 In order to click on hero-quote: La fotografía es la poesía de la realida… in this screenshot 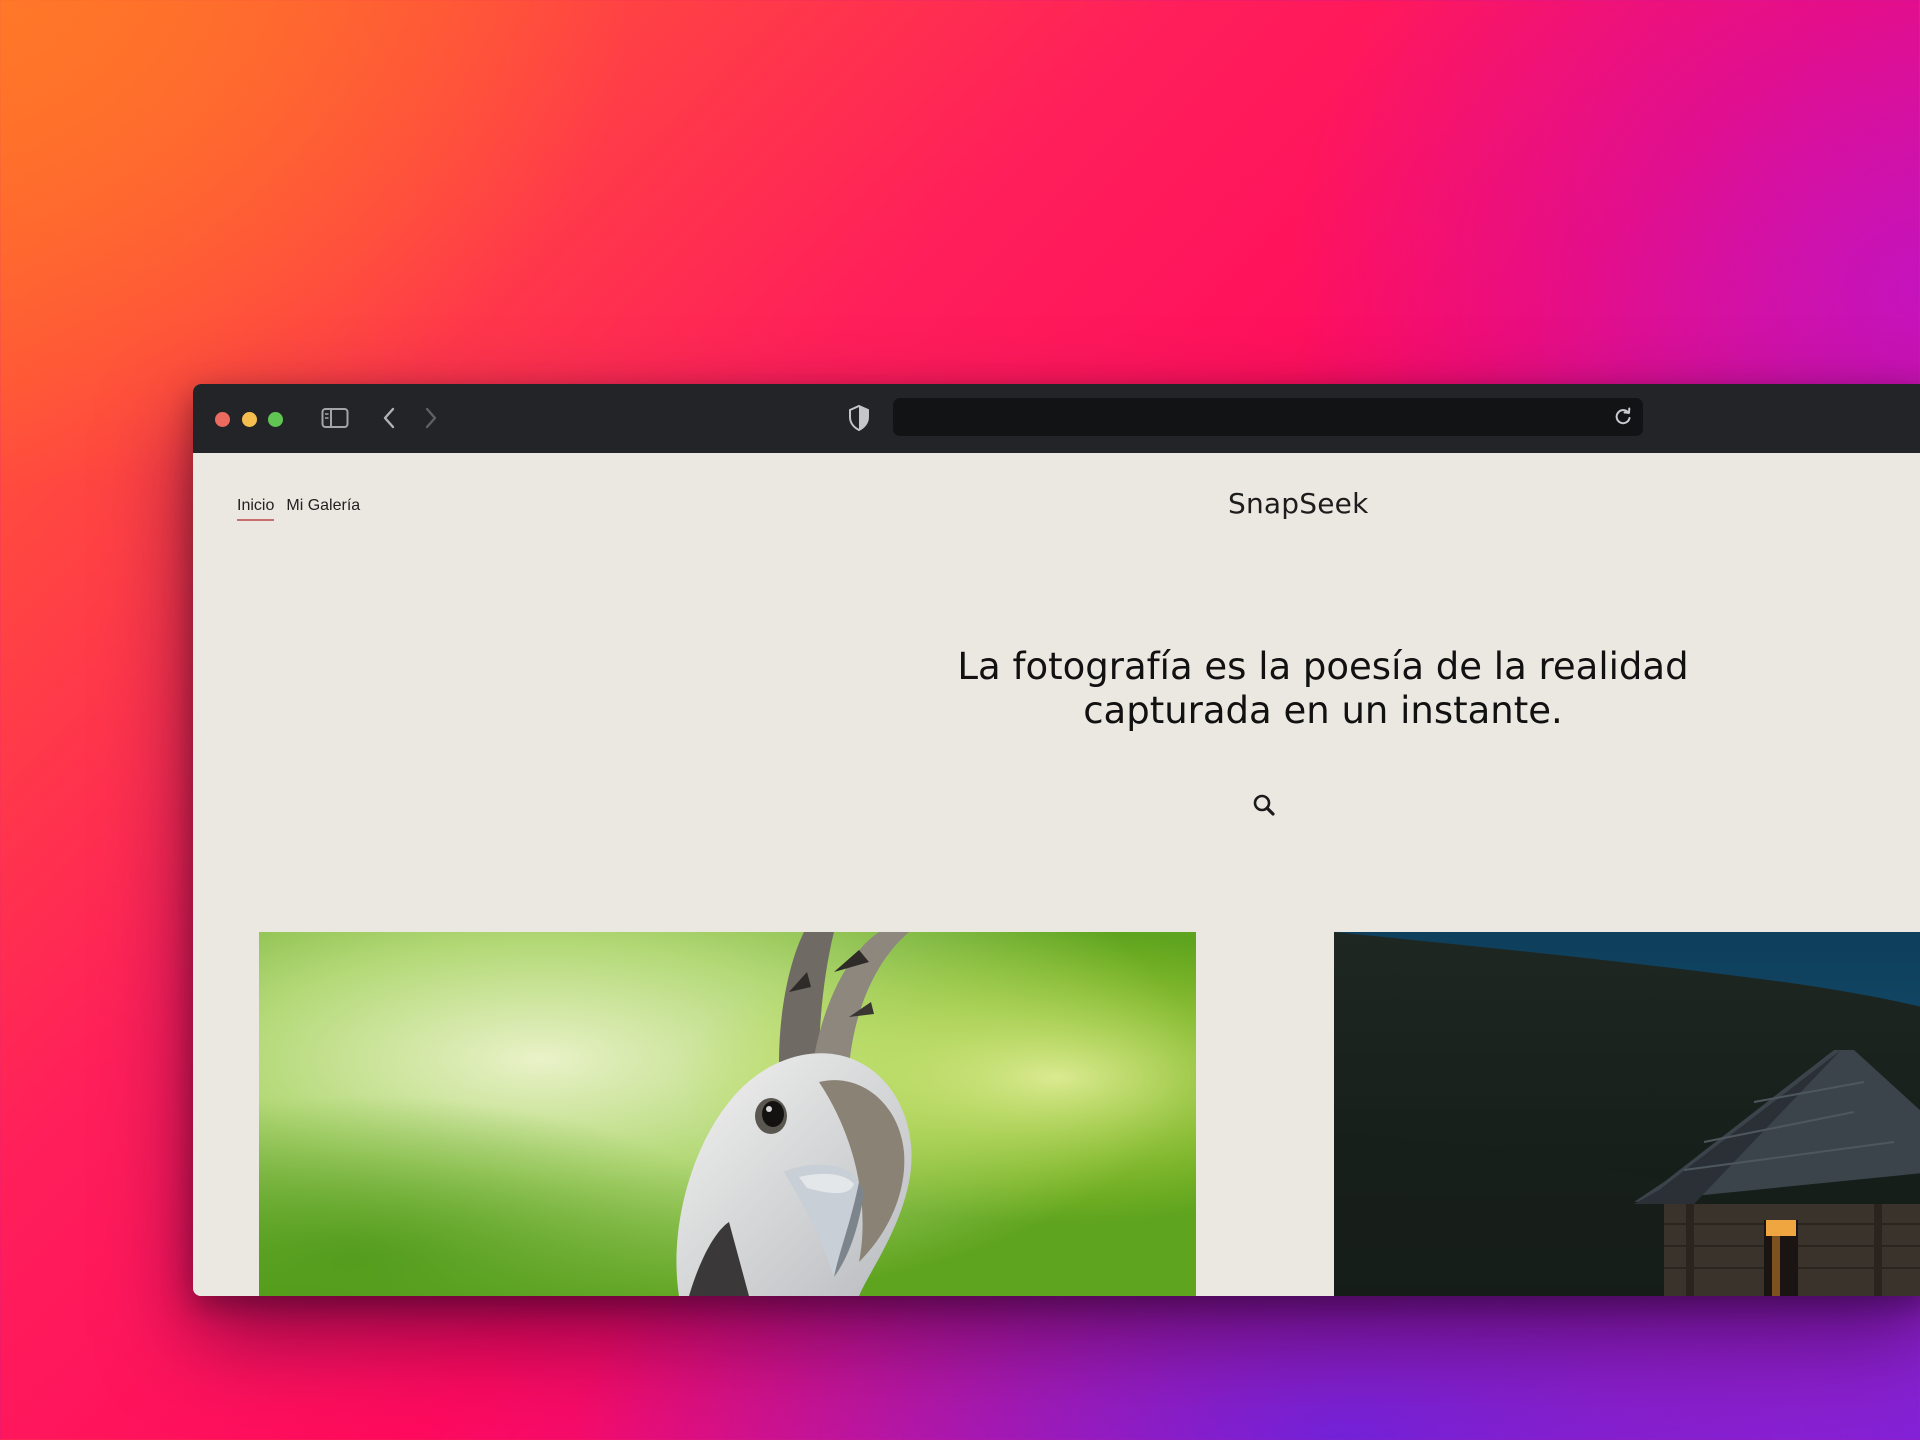, I will do `click(1323, 689)`.